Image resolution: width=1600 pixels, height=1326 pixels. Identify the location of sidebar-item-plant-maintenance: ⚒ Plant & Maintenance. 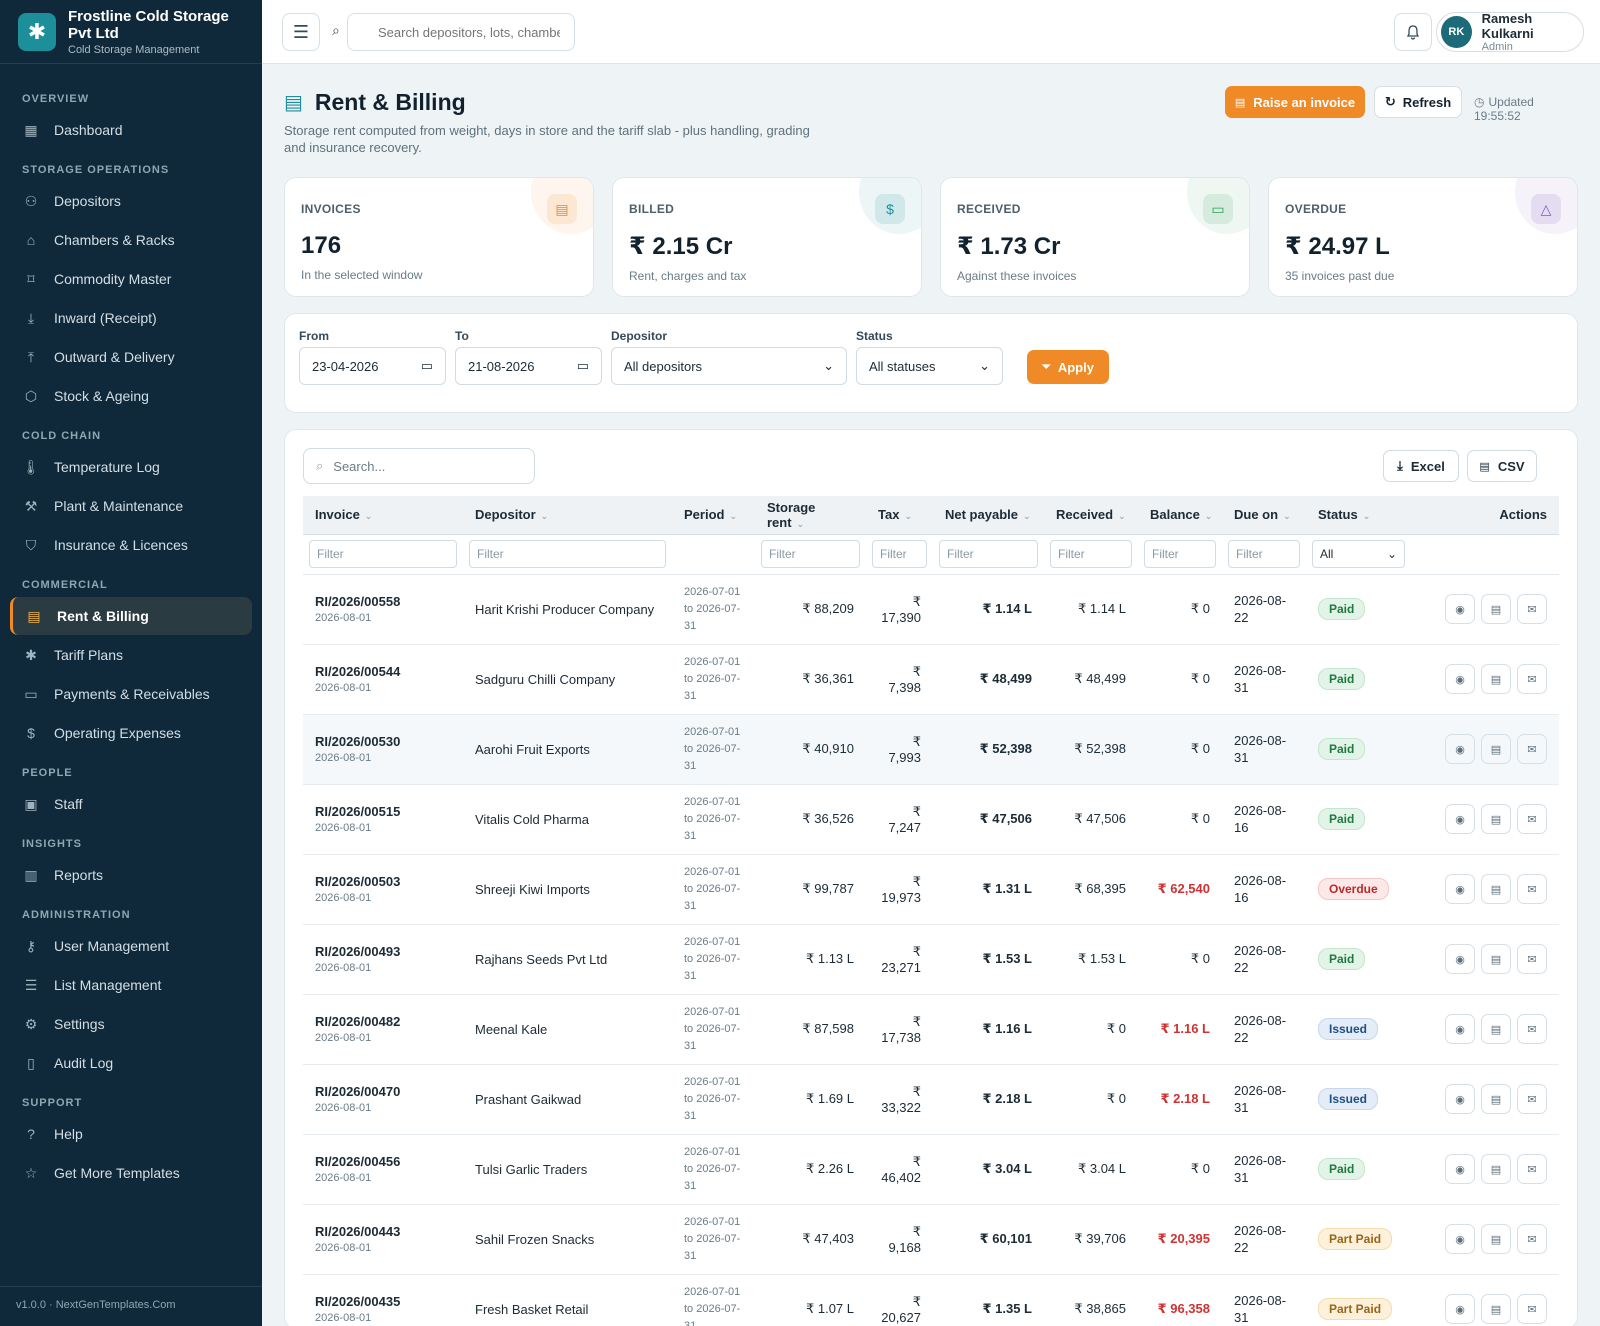
(131, 506).